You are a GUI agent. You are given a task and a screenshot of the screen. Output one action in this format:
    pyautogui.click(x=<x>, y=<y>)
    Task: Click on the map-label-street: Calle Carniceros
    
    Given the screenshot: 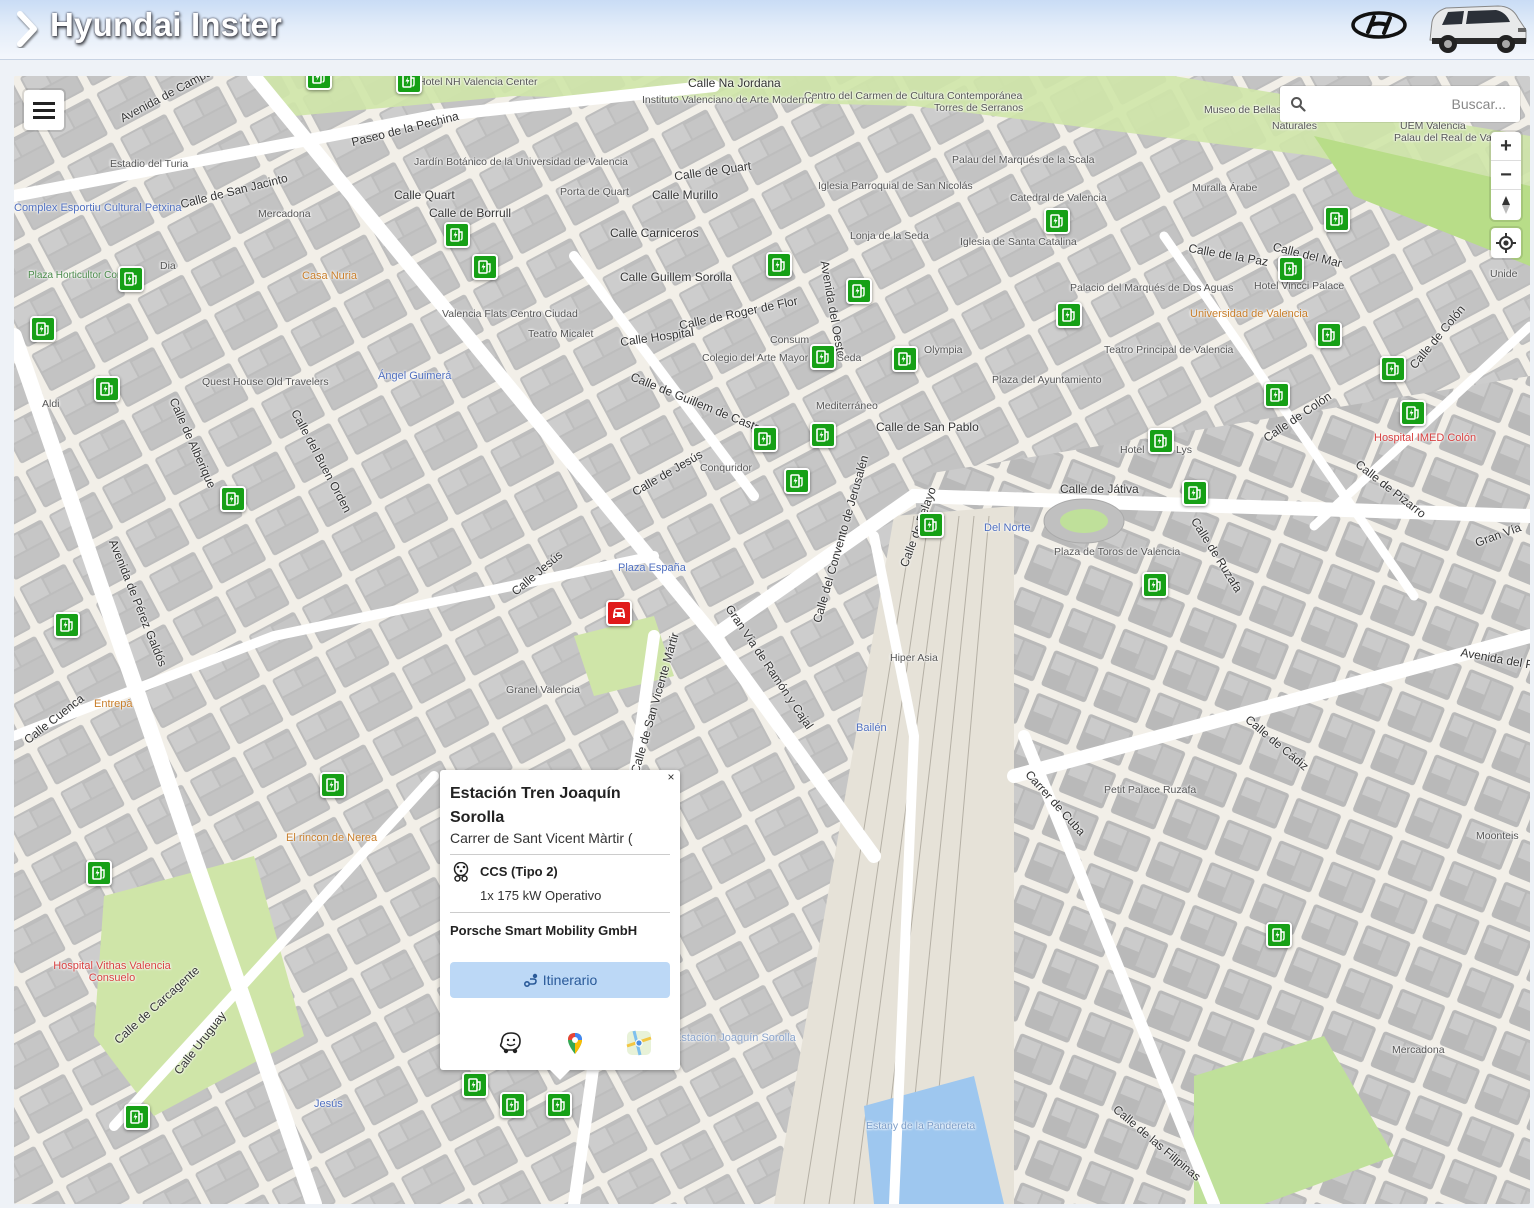 What is the action you would take?
    pyautogui.click(x=654, y=233)
    